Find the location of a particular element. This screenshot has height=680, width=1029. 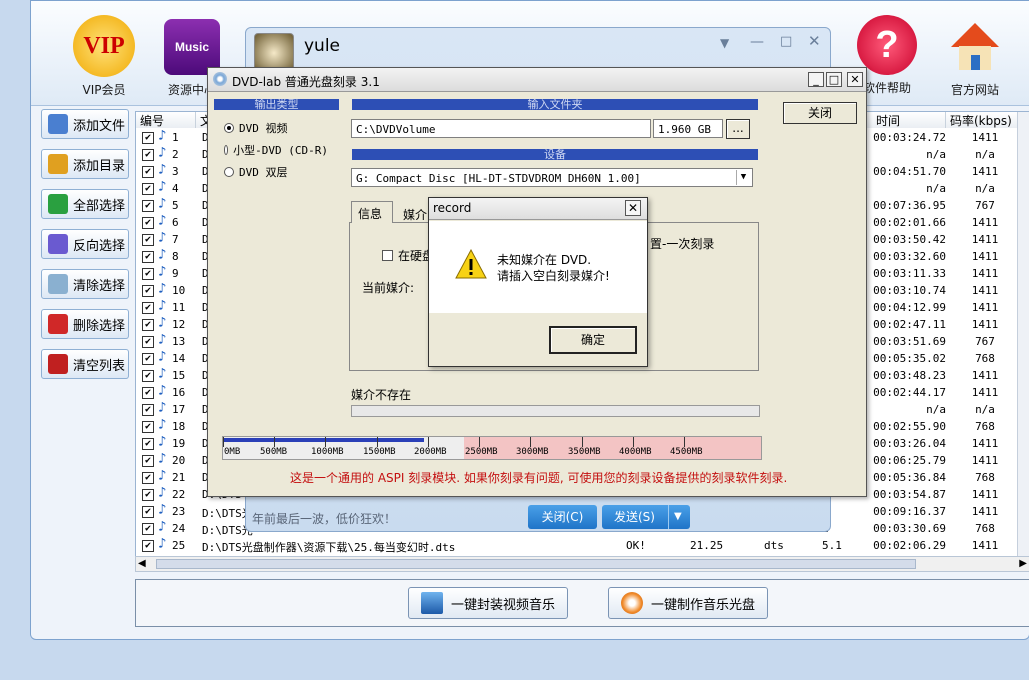

row-duration: 00:04:51.70 is located at coordinates (909, 171).